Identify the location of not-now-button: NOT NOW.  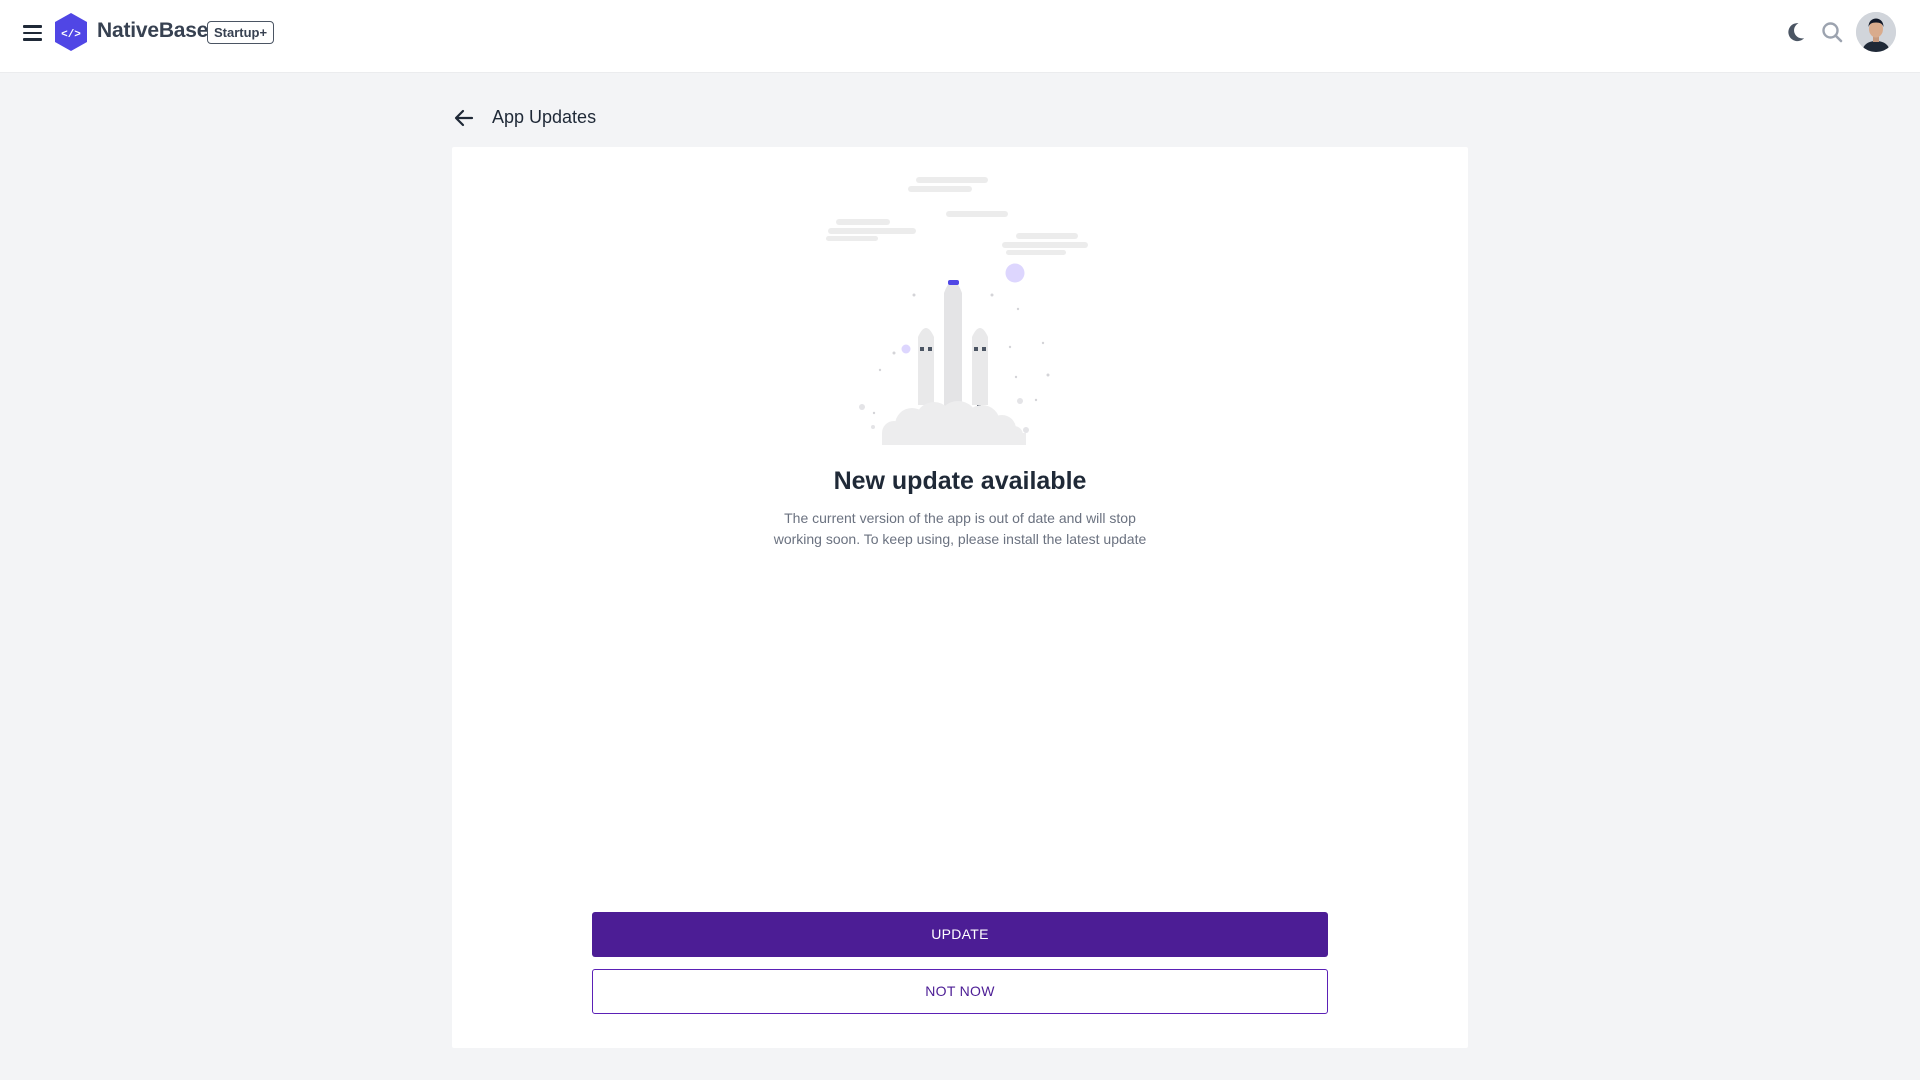
(960, 991).